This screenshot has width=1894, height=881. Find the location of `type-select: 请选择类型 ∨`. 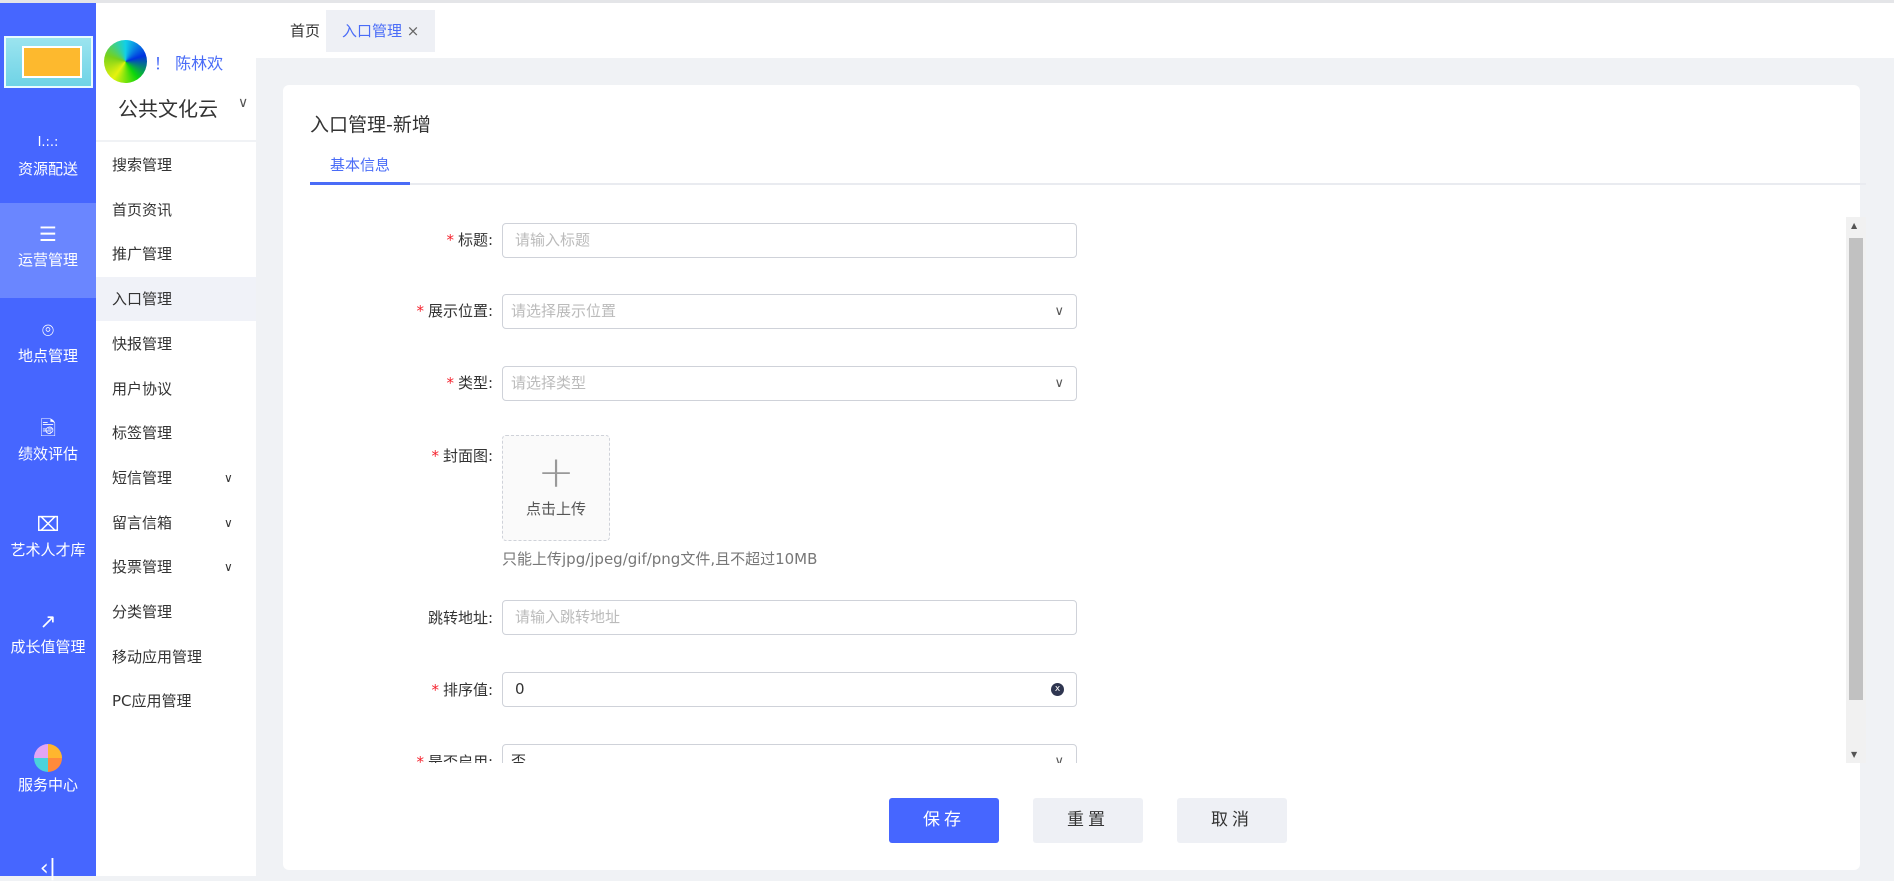

type-select: 请选择类型 ∨ is located at coordinates (789, 383).